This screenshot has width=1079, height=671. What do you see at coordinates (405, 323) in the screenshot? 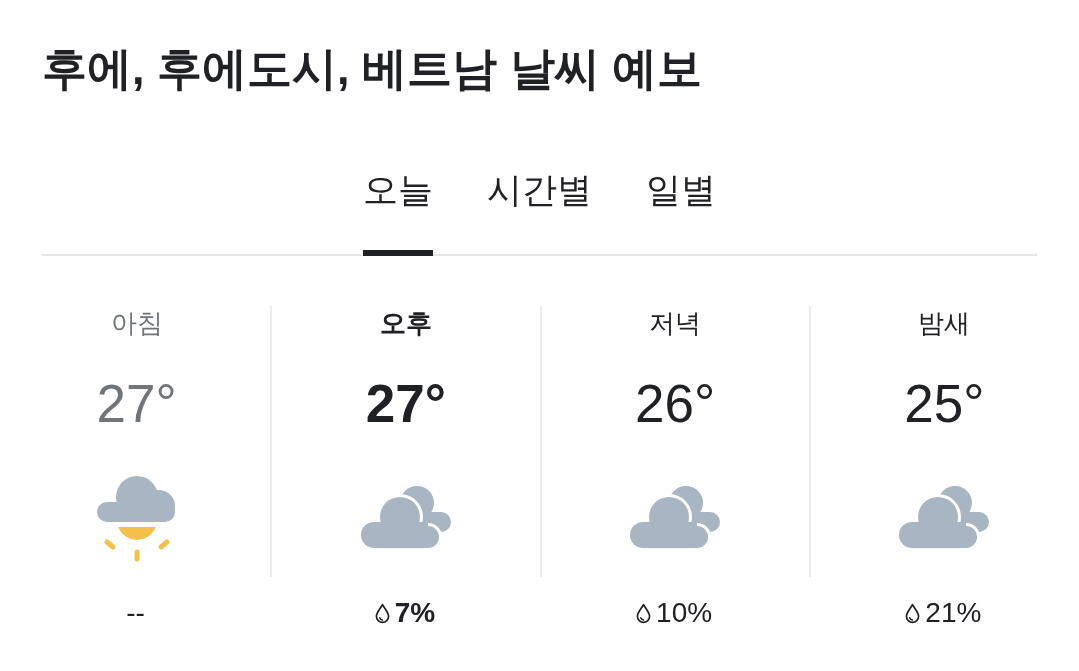
I see `period-label: 오후` at bounding box center [405, 323].